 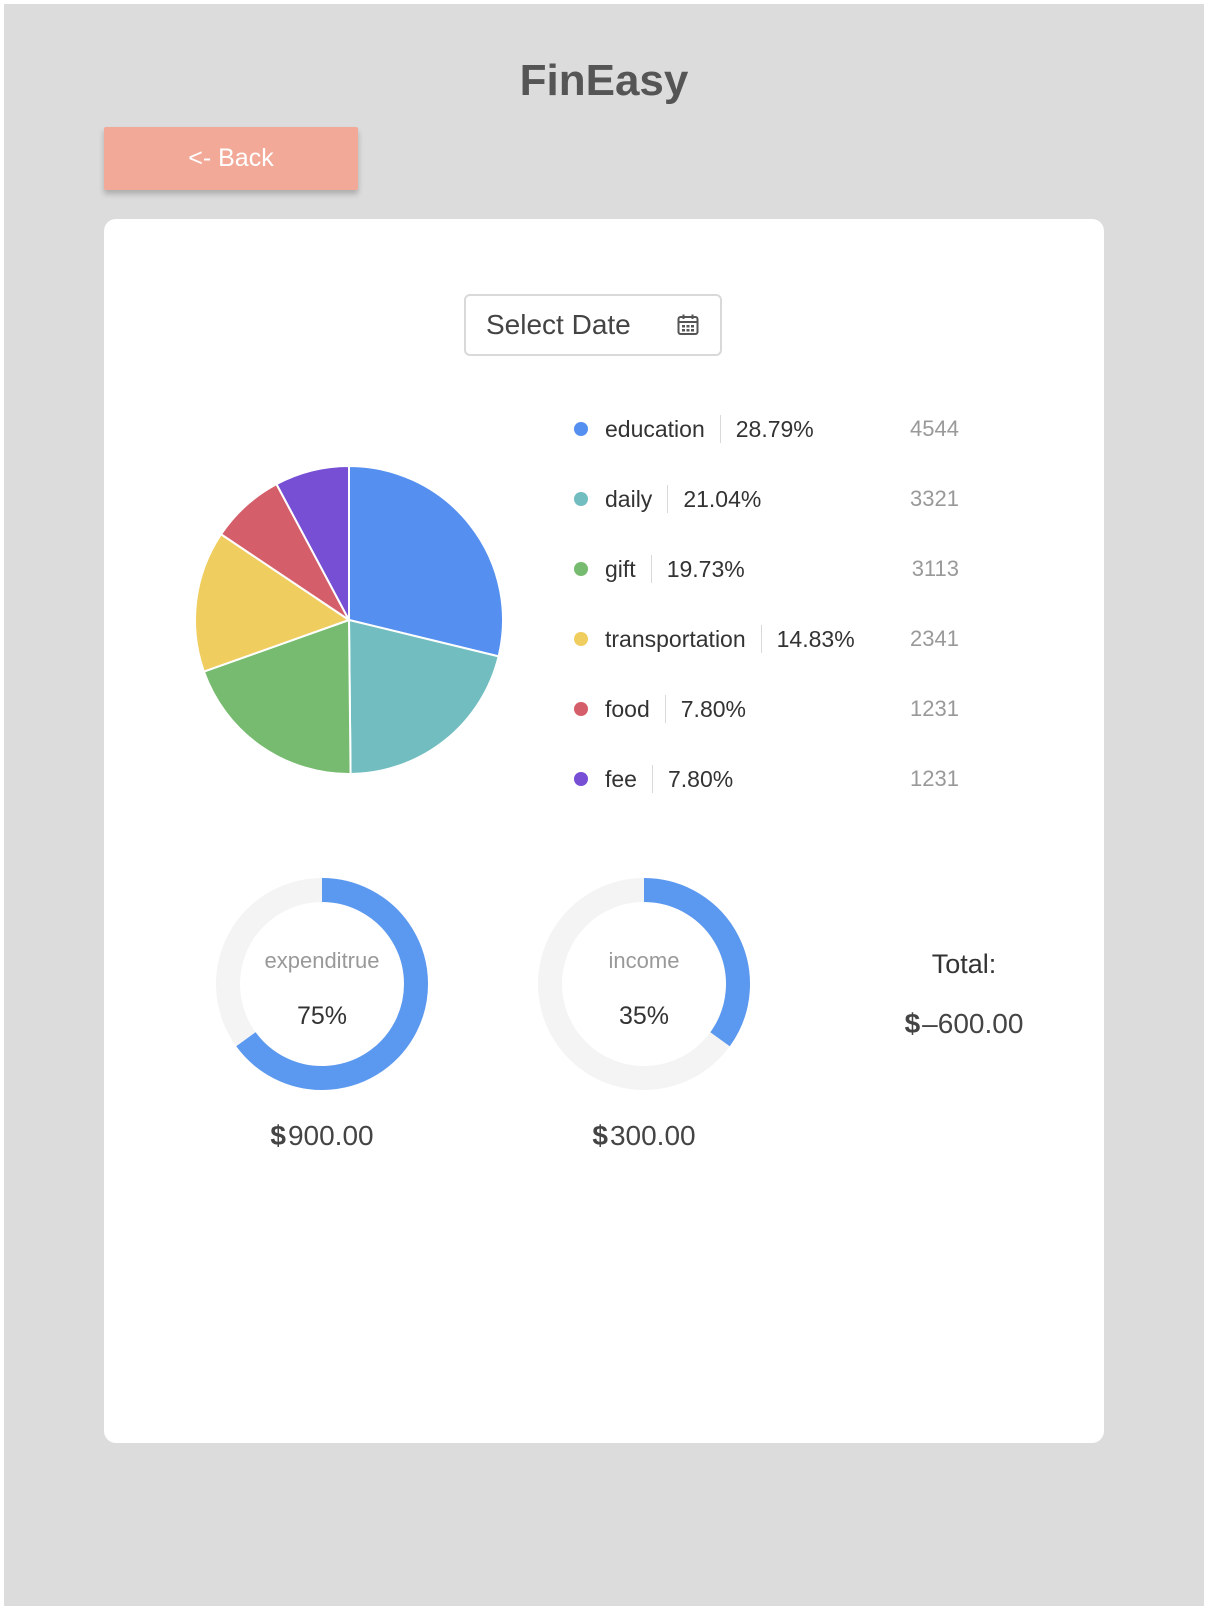 What do you see at coordinates (627, 708) in the screenshot?
I see `legend-name: food` at bounding box center [627, 708].